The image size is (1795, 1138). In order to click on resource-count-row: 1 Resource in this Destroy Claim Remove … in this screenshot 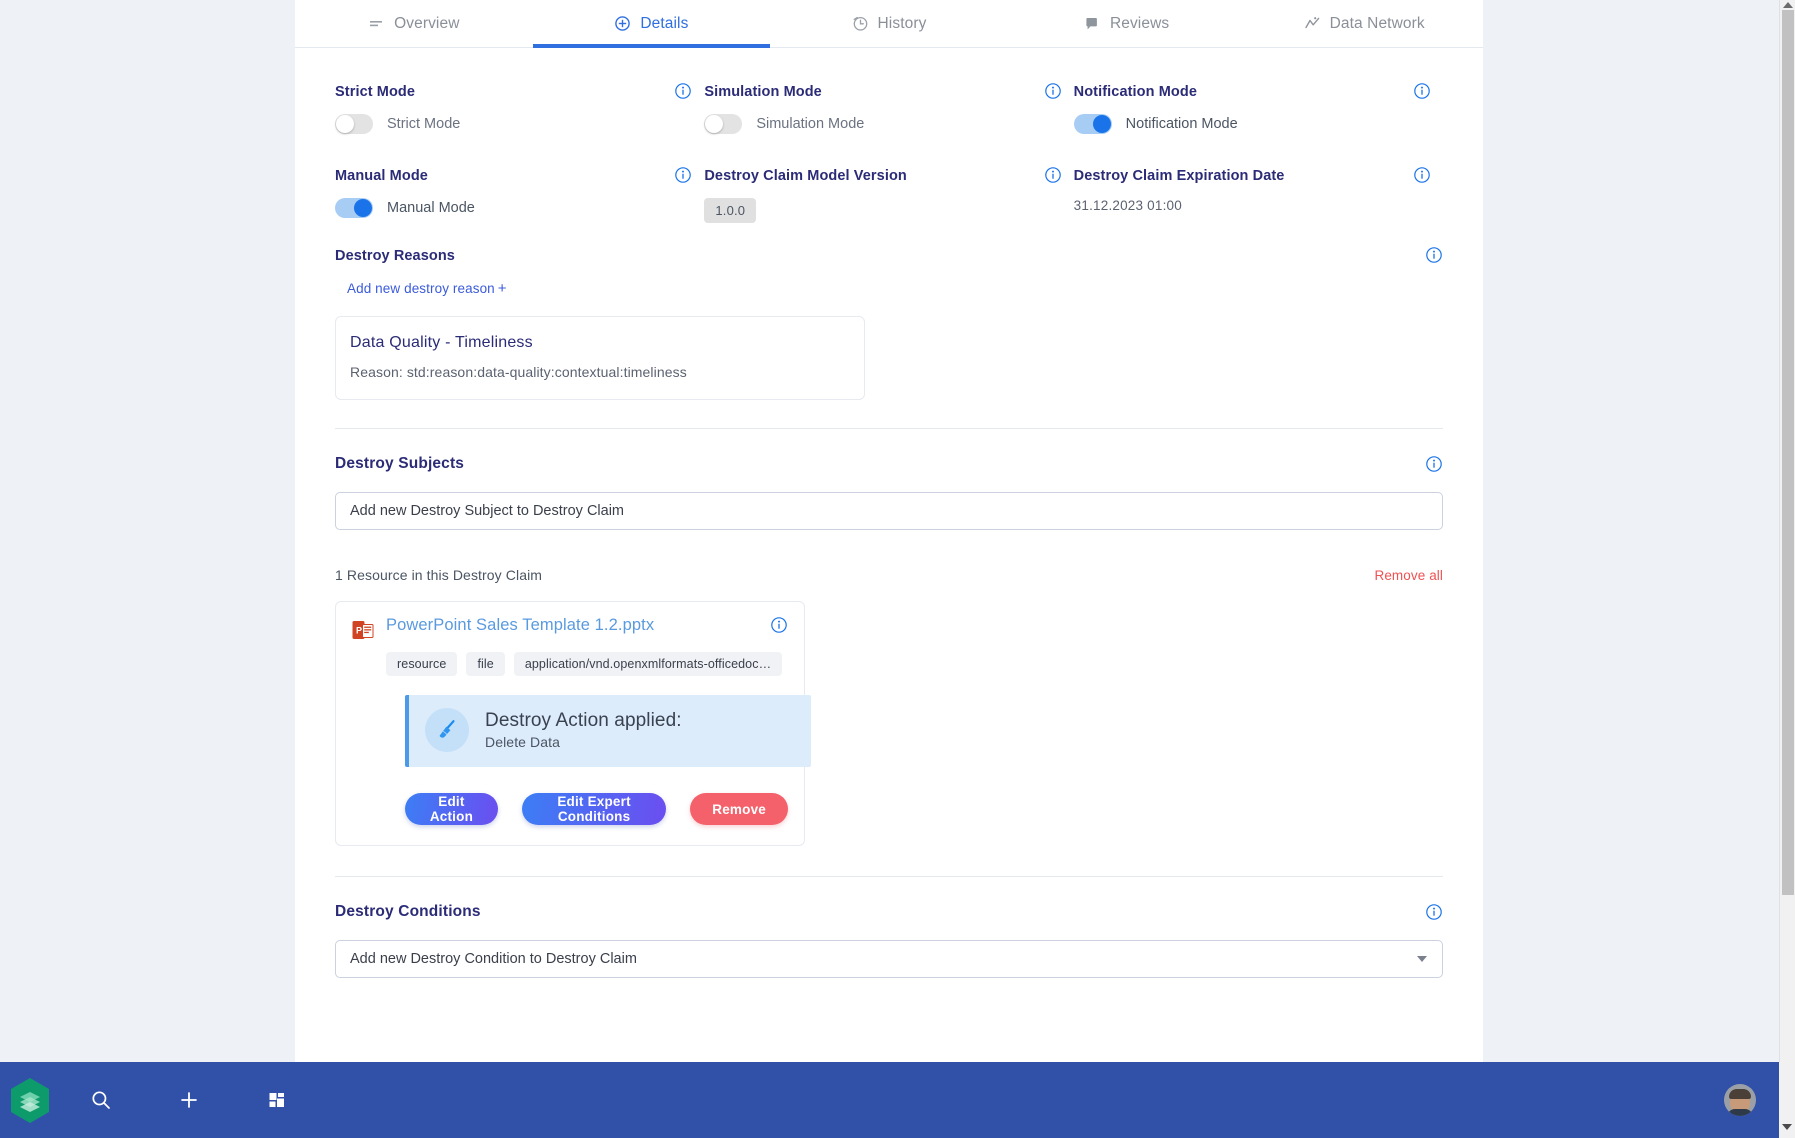, I will do `click(889, 575)`.